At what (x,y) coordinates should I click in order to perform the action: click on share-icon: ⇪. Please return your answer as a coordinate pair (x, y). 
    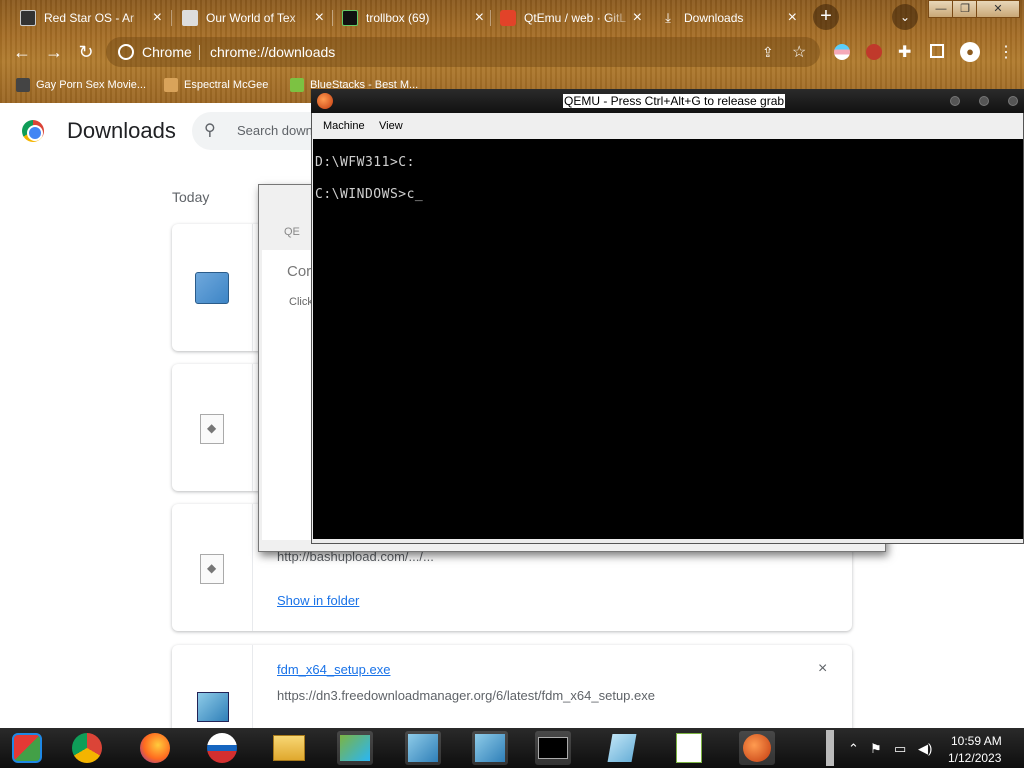
    Looking at the image, I should click on (768, 52).